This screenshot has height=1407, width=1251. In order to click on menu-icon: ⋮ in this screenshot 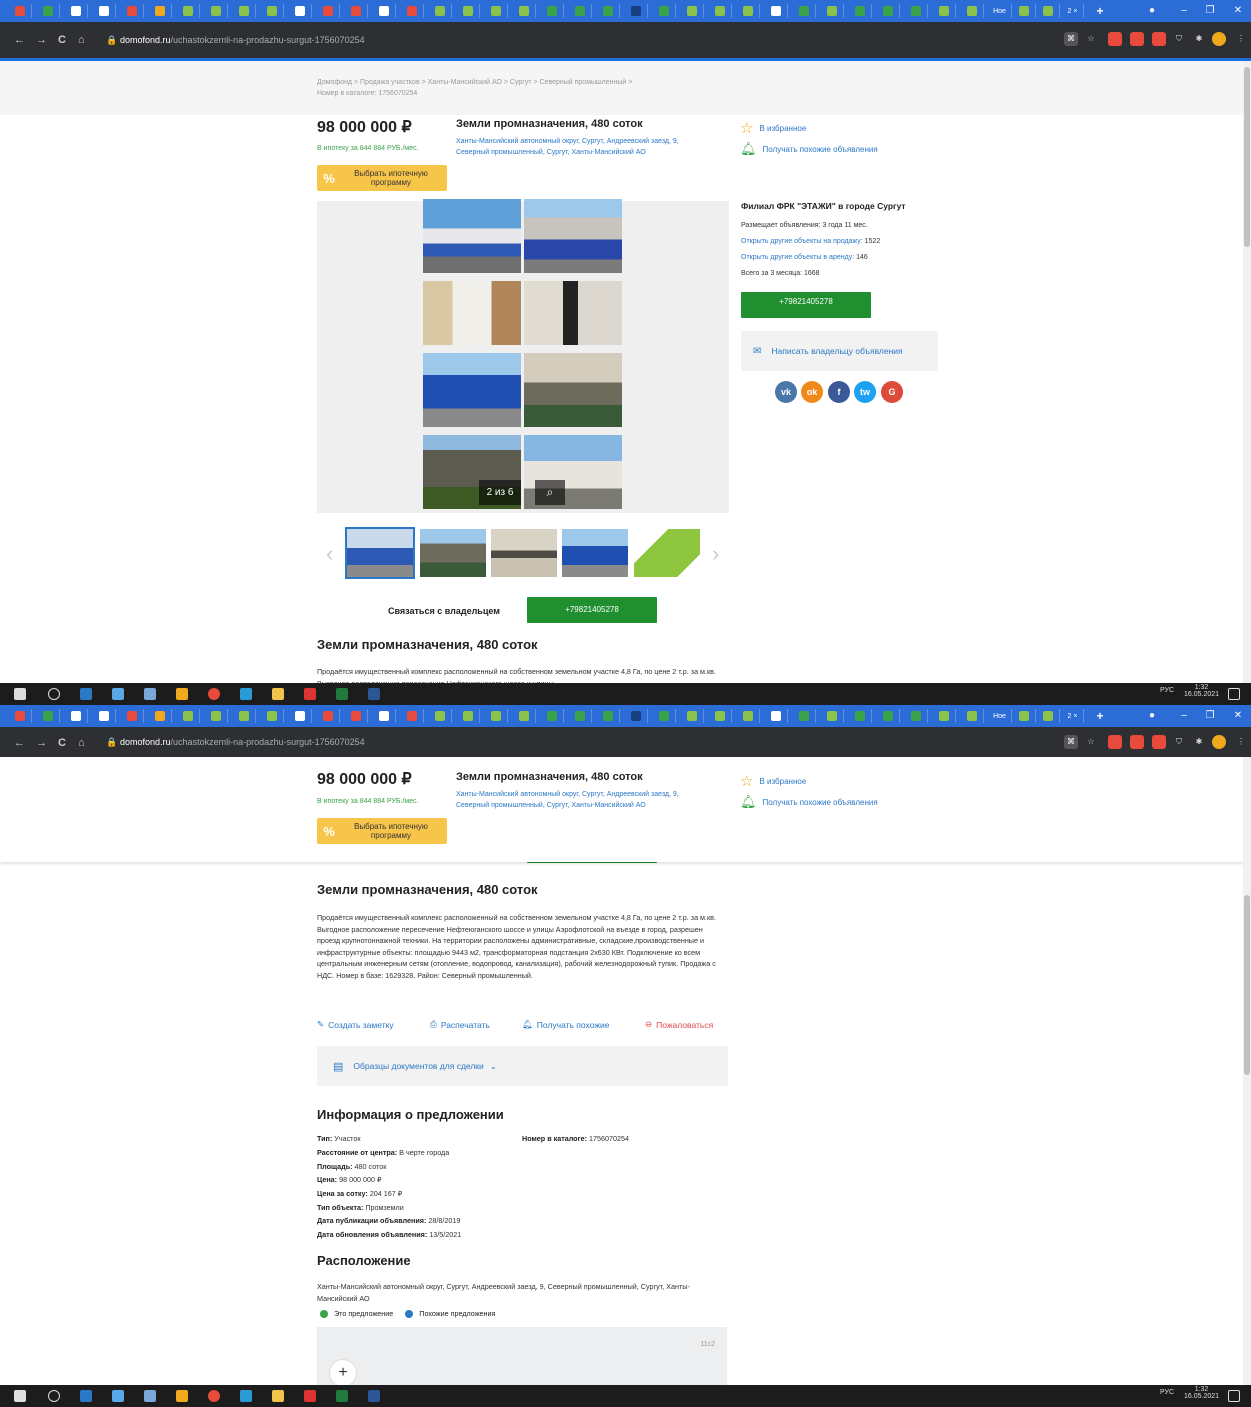, I will do `click(1241, 742)`.